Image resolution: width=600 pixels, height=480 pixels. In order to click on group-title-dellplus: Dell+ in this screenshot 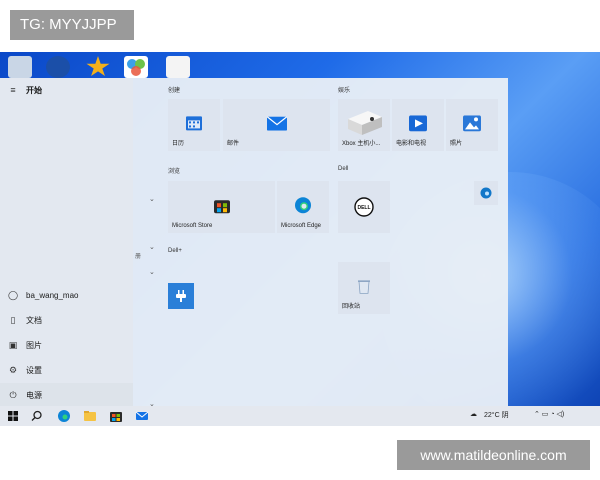, I will do `click(175, 251)`.